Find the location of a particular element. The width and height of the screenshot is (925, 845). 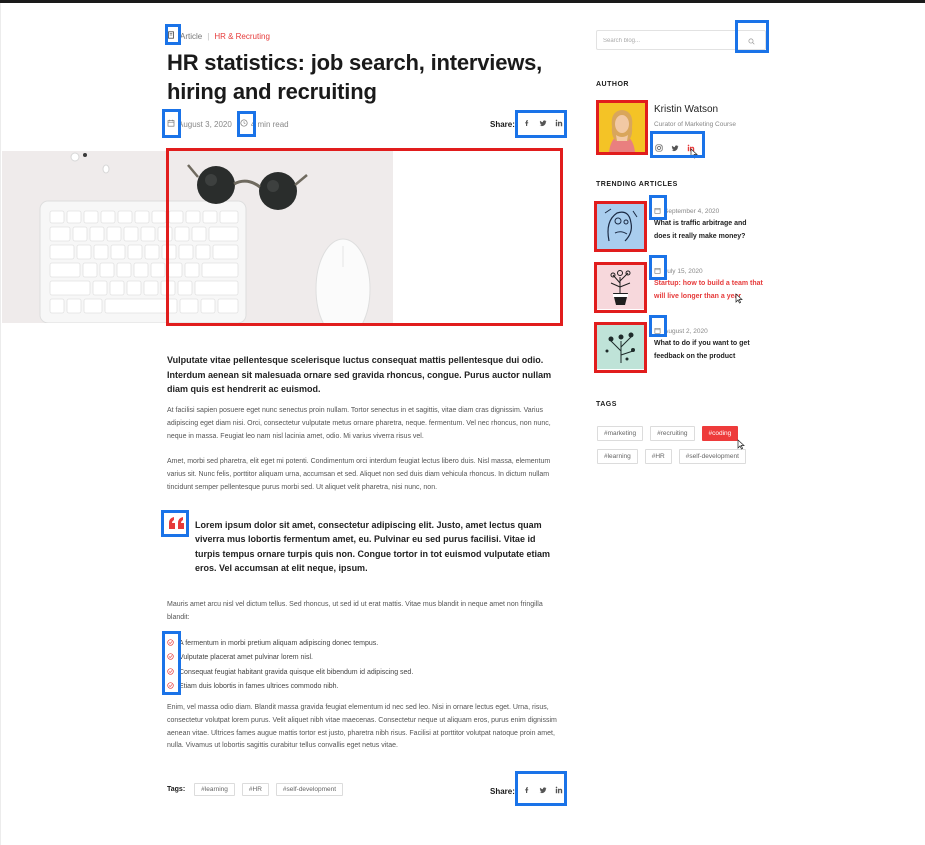

search-button is located at coordinates (751, 41).